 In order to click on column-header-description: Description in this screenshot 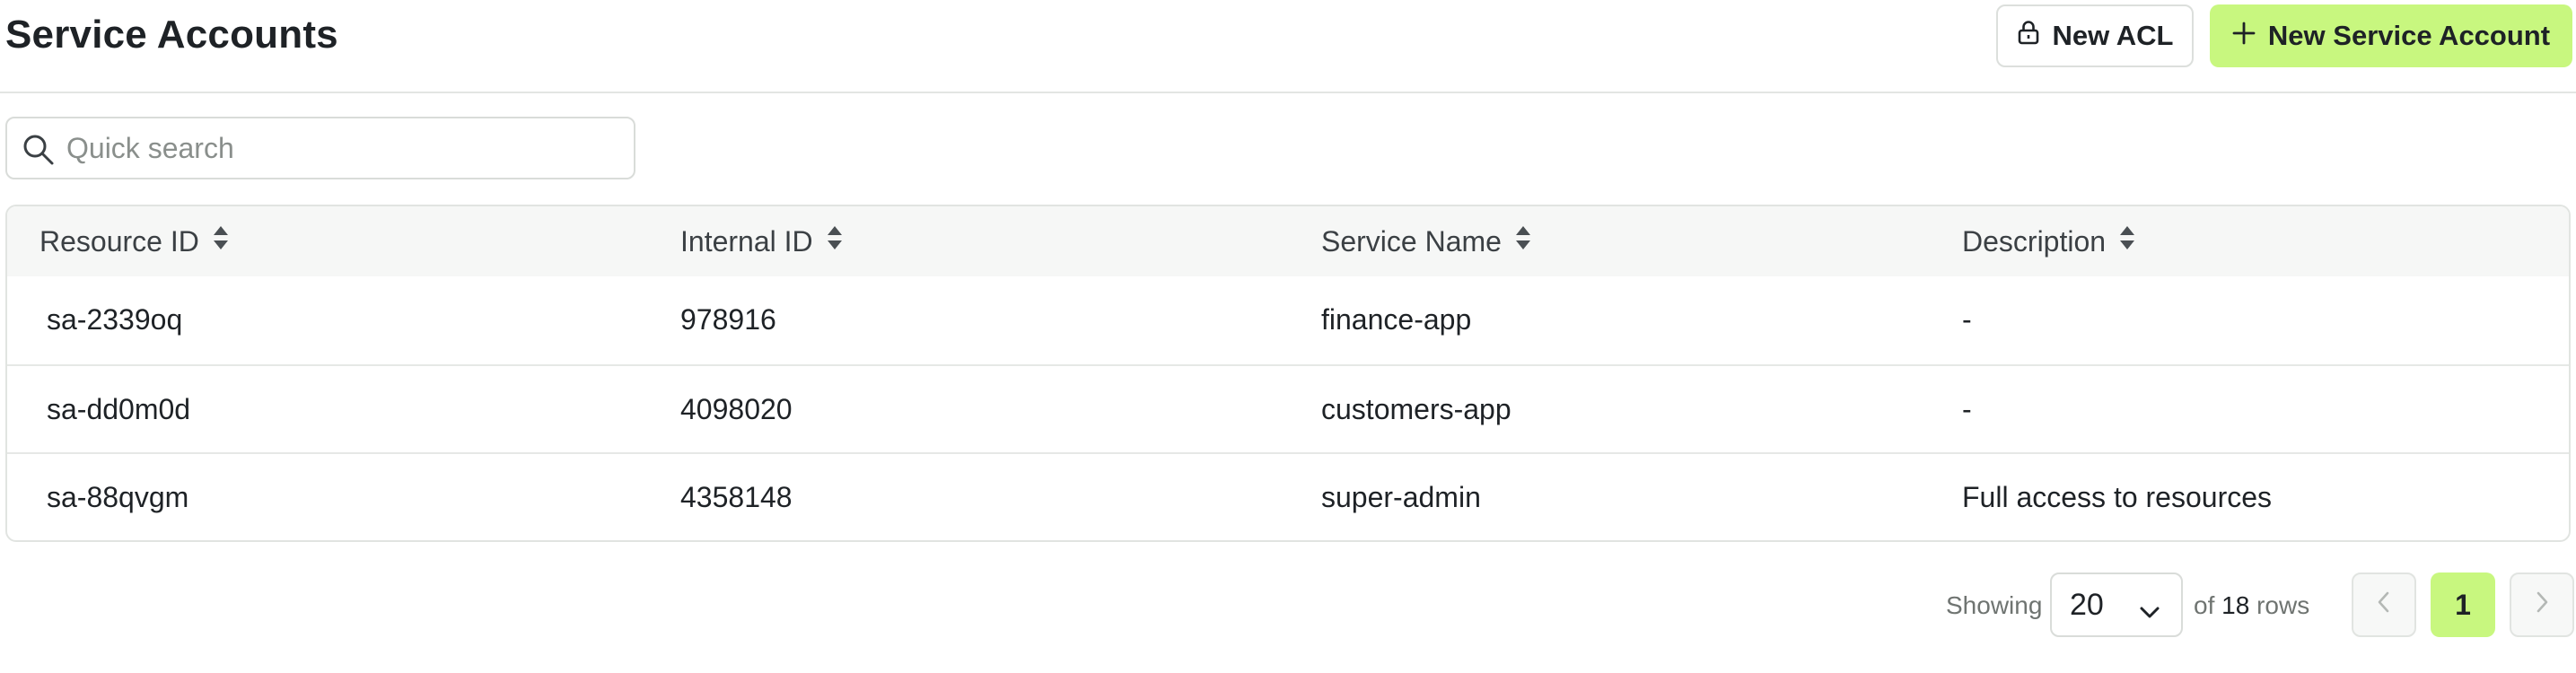, I will do `click(2049, 241)`.